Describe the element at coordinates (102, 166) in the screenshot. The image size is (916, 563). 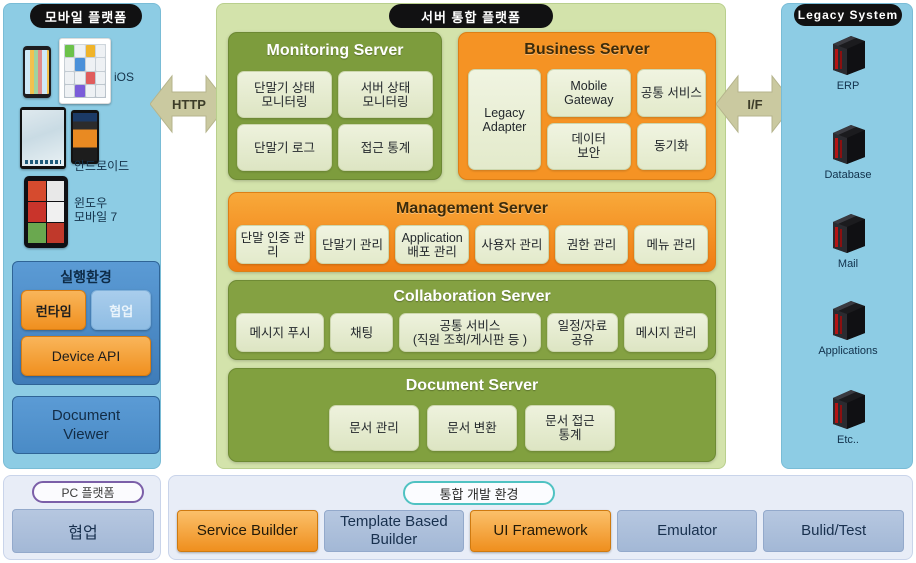
I see `device-label-android: 안드로이드` at that location.